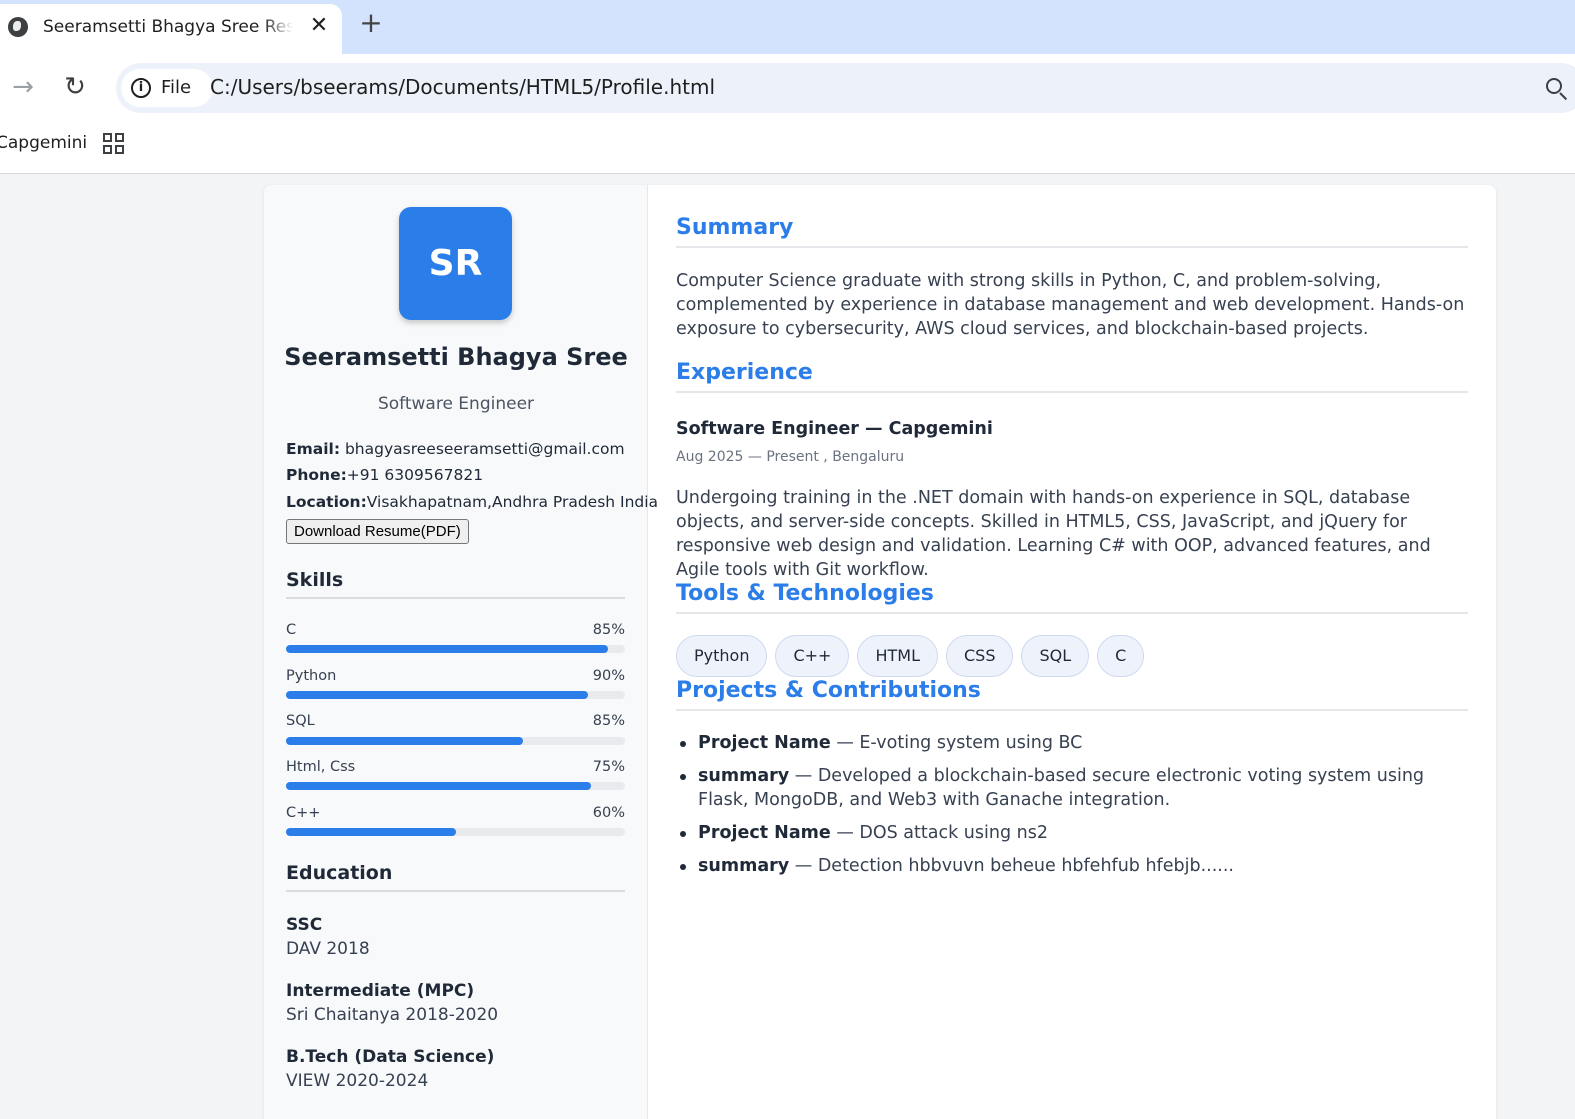 This screenshot has height=1119, width=1575. I want to click on bookmark-capgemini: Capgemini, so click(43, 143).